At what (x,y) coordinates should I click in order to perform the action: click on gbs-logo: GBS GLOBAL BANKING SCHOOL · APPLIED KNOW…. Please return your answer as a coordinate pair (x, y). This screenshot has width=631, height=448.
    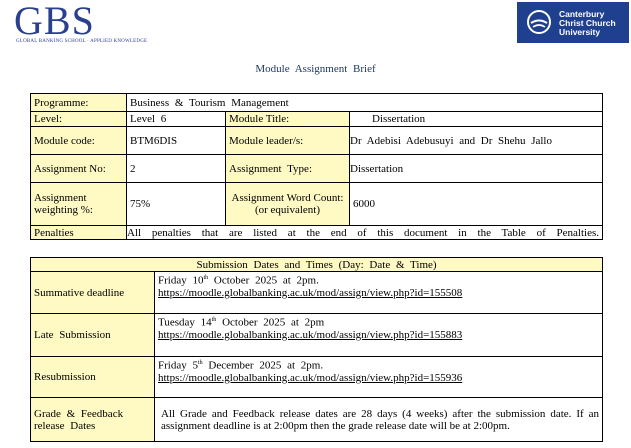
    Looking at the image, I should click on (80, 23).